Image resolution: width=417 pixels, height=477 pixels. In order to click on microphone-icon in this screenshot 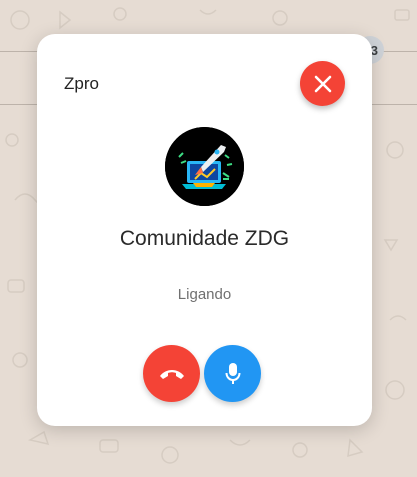, I will do `click(232, 373)`.